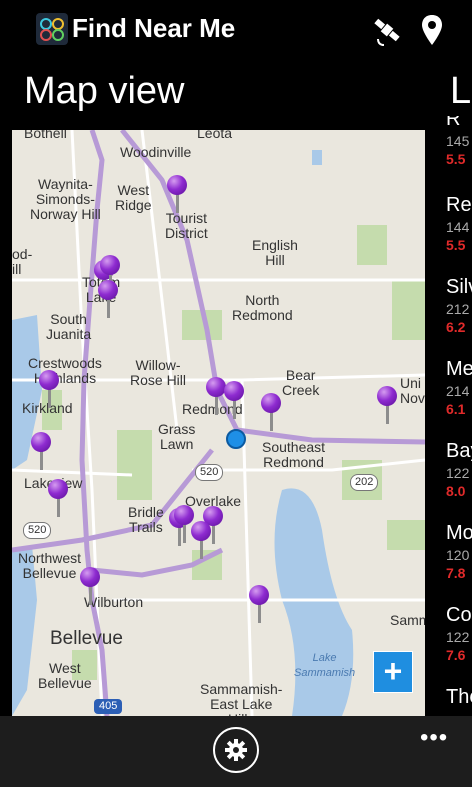 This screenshot has height=787, width=472. What do you see at coordinates (50, 565) in the screenshot?
I see `map-label-northwest-bellevue: Northwest Bellevue` at bounding box center [50, 565].